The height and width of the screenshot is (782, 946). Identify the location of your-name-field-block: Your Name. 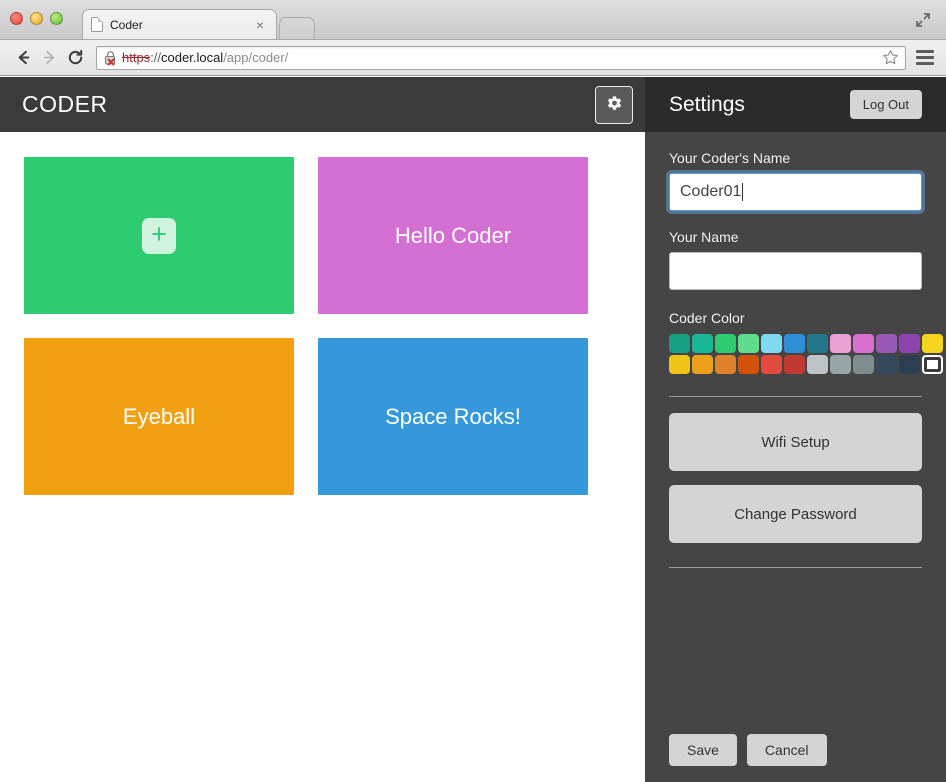
(795, 259).